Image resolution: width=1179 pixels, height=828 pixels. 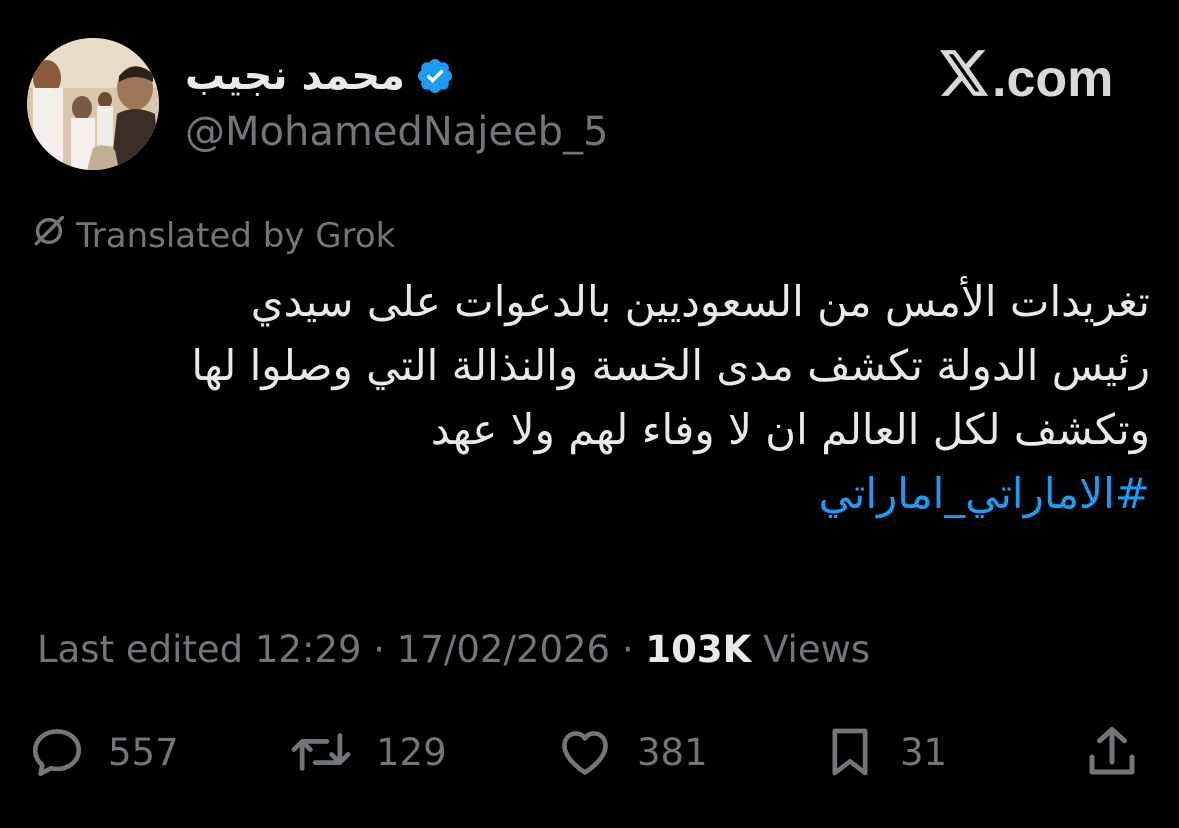 What do you see at coordinates (57, 752) in the screenshot?
I see `reply-icon` at bounding box center [57, 752].